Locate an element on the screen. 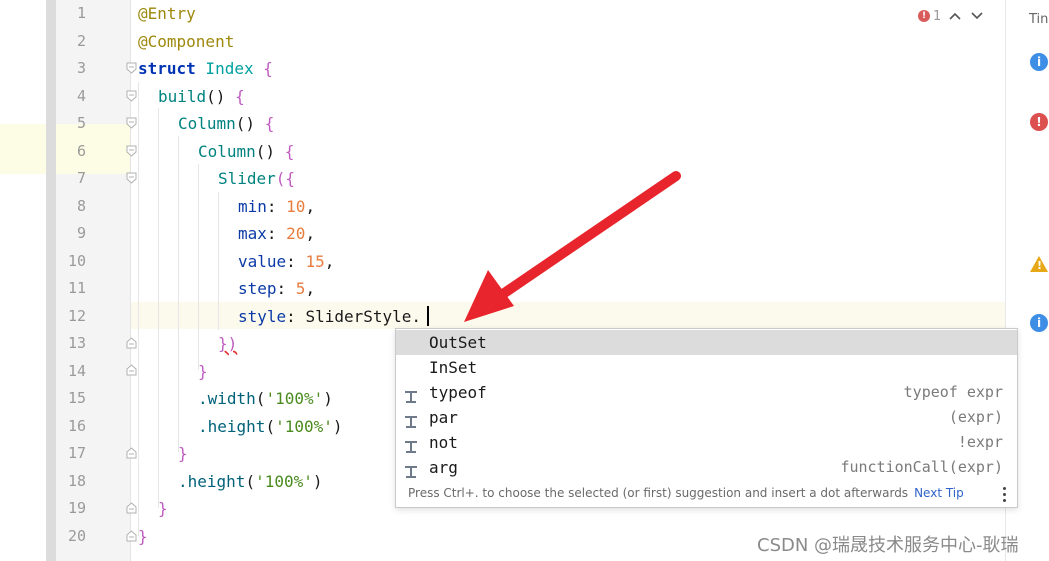  code-line: min: 10, is located at coordinates (276, 206).